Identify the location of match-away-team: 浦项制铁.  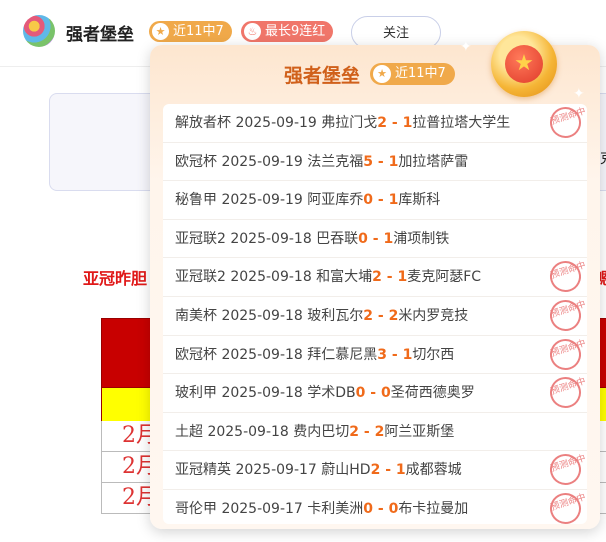
(421, 238).